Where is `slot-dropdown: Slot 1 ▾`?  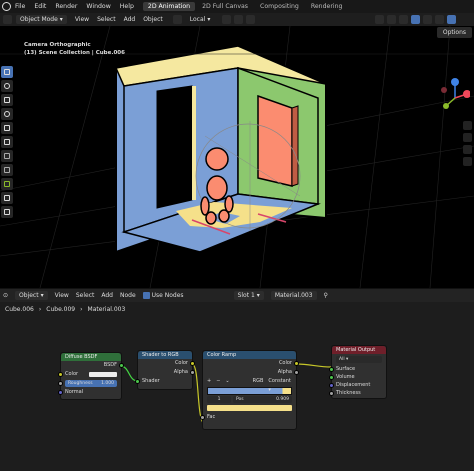
slot-dropdown: Slot 1 ▾ is located at coordinates (248, 295).